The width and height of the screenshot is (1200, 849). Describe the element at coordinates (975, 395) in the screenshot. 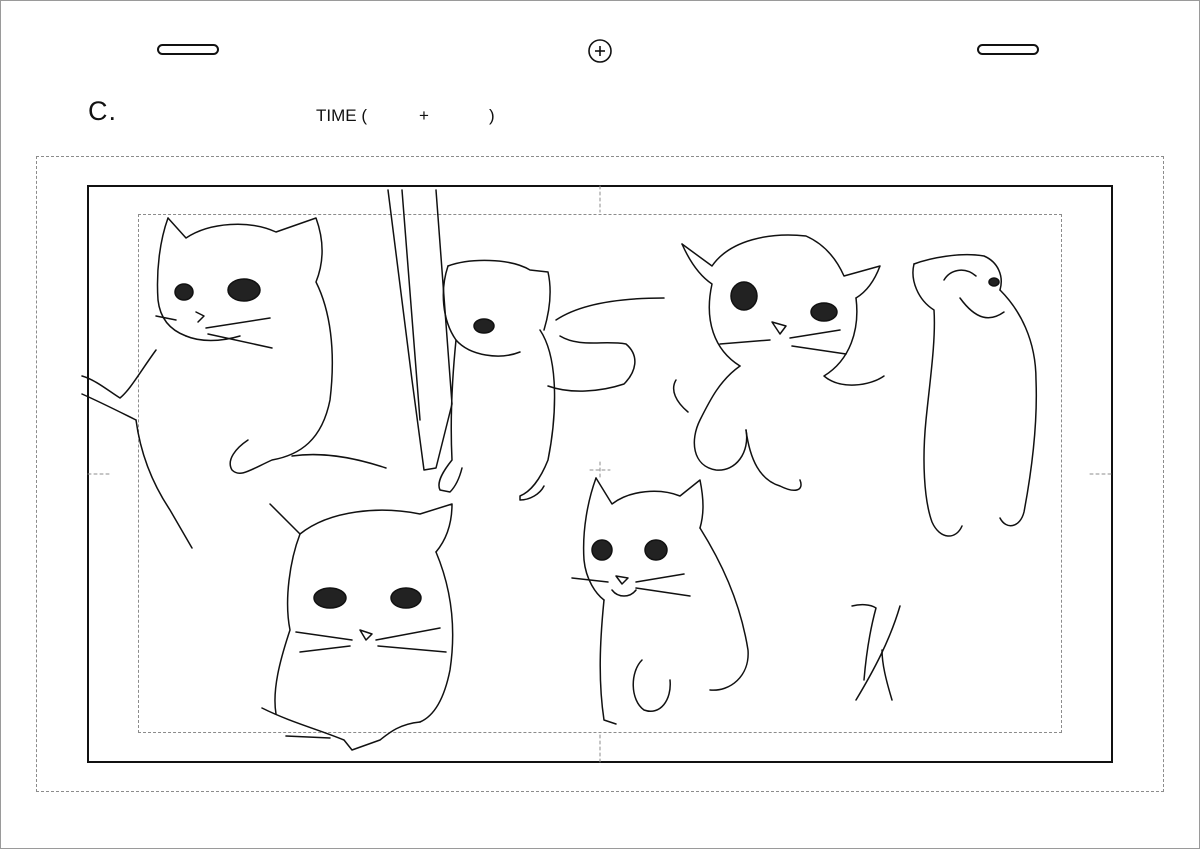

I see `cat-stretching` at that location.